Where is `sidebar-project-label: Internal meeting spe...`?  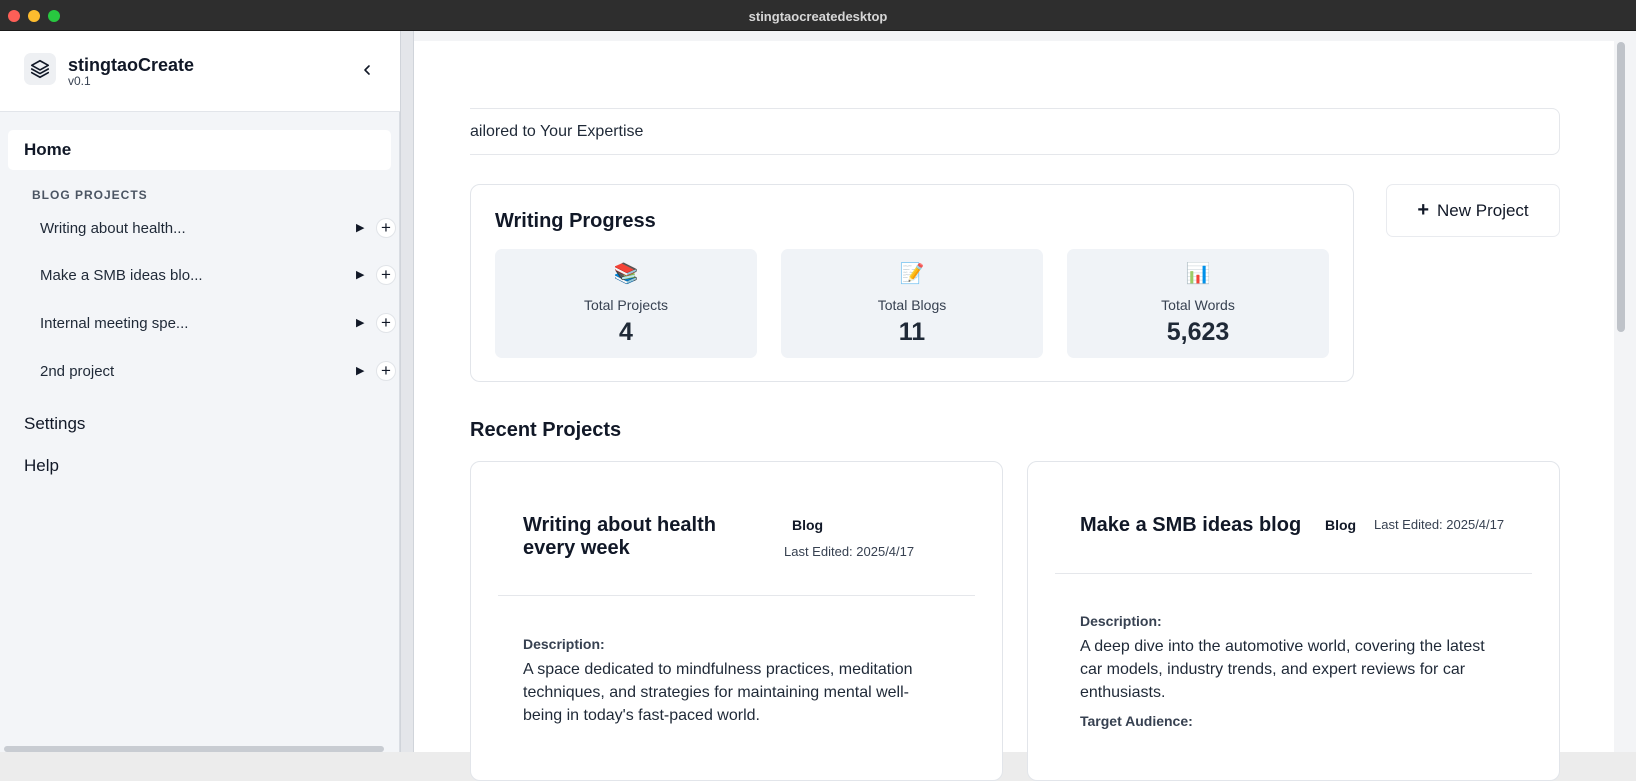 sidebar-project-label: Internal meeting spe... is located at coordinates (114, 323).